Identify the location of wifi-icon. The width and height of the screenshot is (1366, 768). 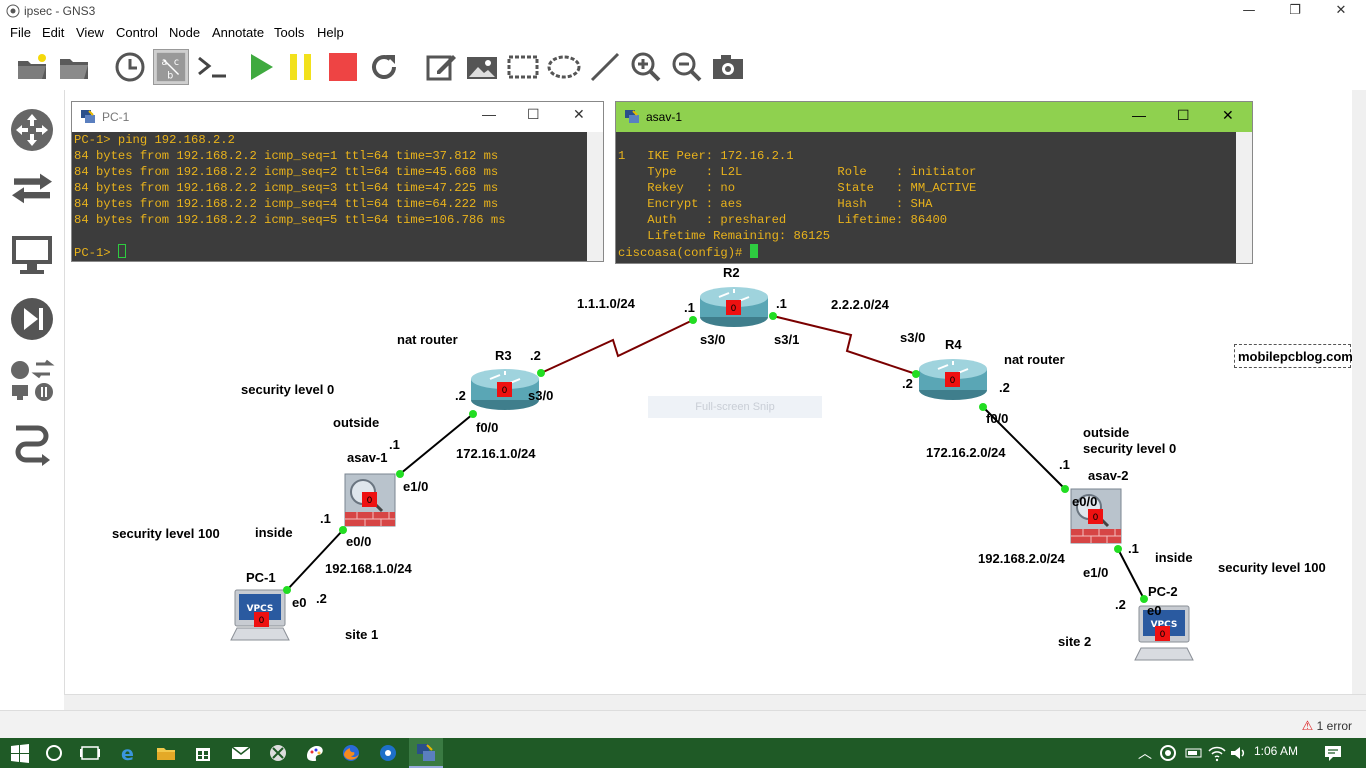
(1217, 753).